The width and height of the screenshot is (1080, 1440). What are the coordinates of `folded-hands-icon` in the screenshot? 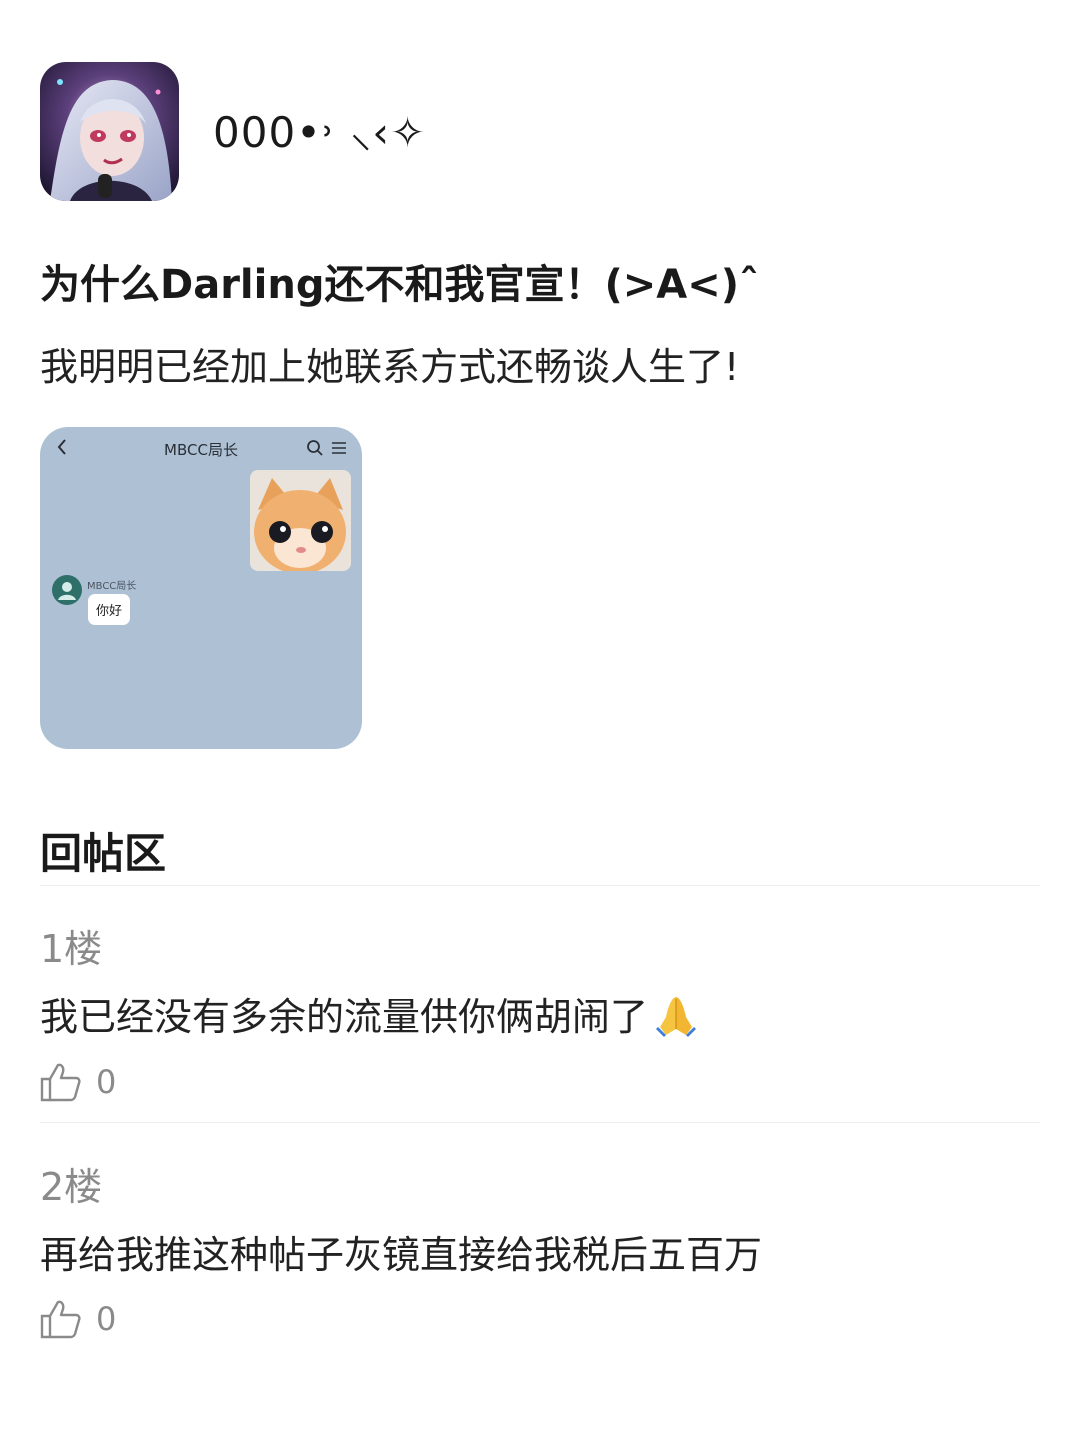 It's located at (676, 1016).